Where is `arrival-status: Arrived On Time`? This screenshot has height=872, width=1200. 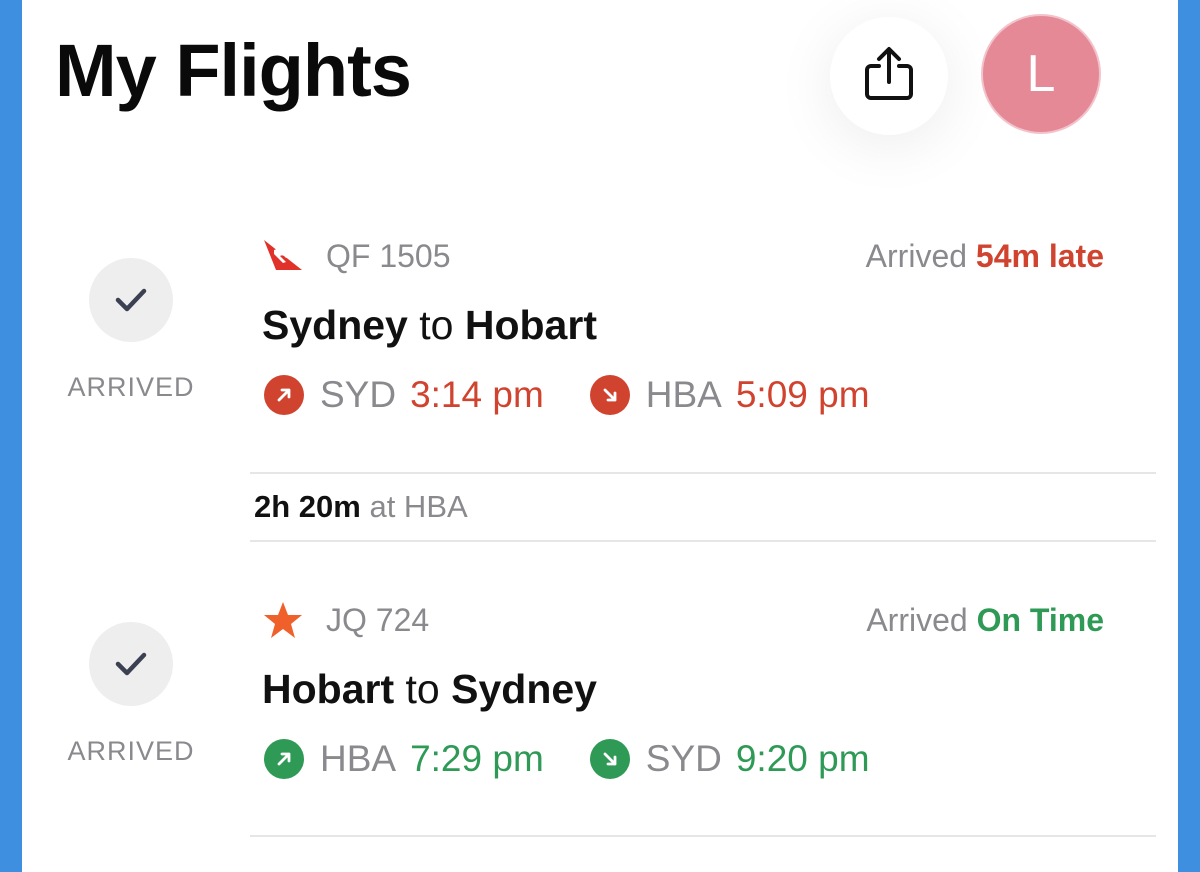 arrival-status: Arrived On Time is located at coordinates (985, 620).